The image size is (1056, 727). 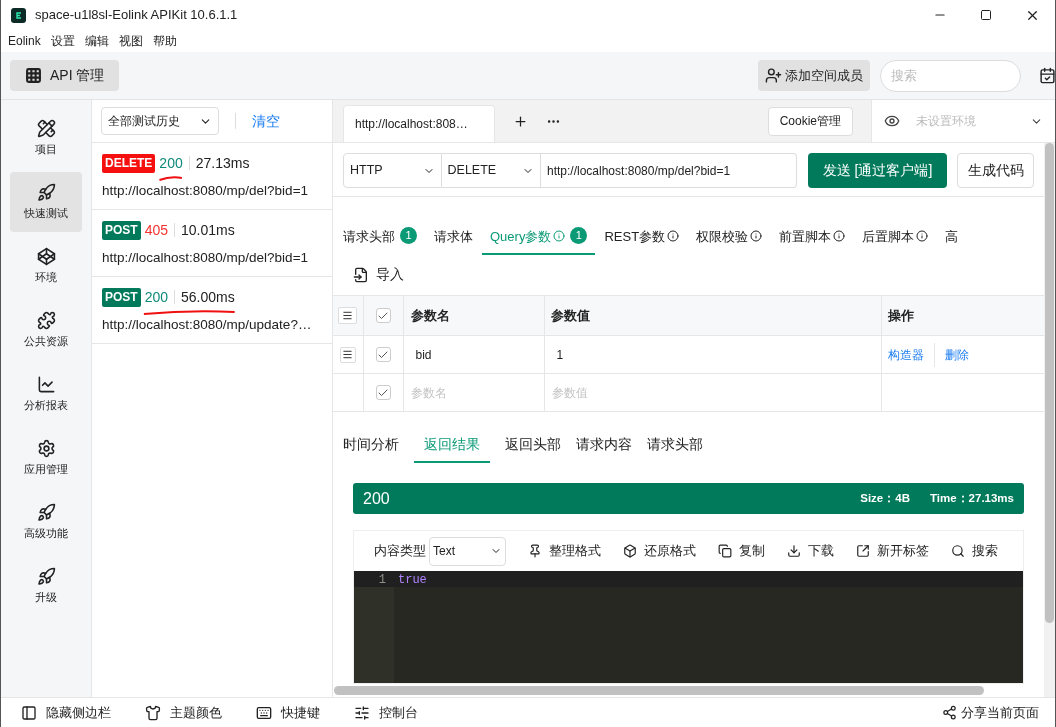 What do you see at coordinates (971, 498) in the screenshot?
I see `time-label: Time：27.13ms` at bounding box center [971, 498].